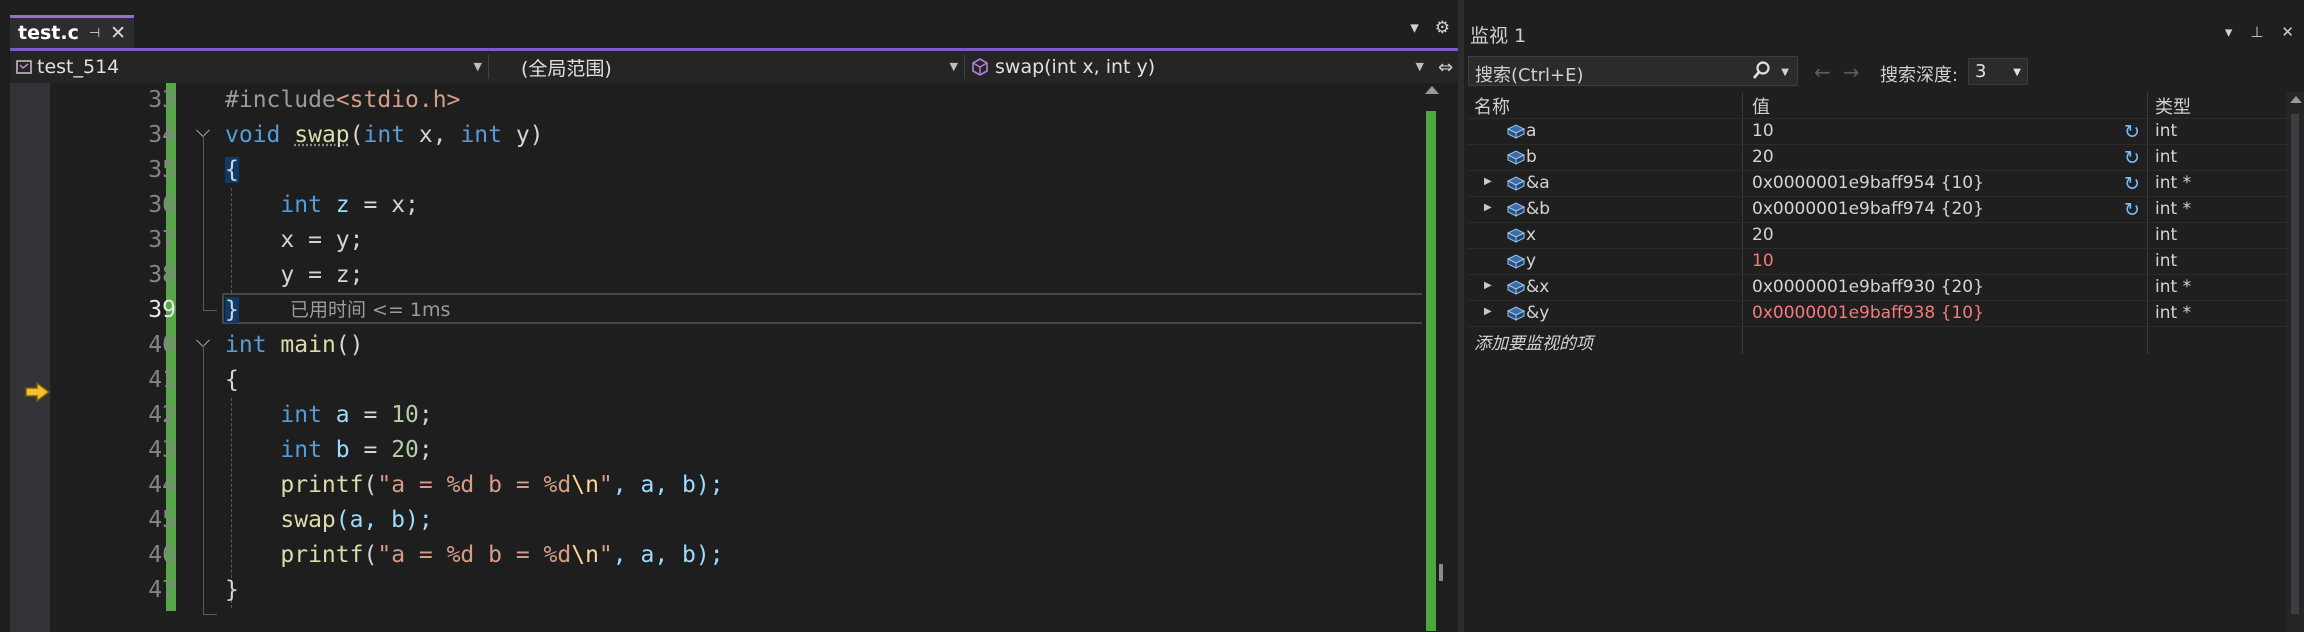 This screenshot has height=632, width=2304. I want to click on line-number: 35, so click(162, 170).